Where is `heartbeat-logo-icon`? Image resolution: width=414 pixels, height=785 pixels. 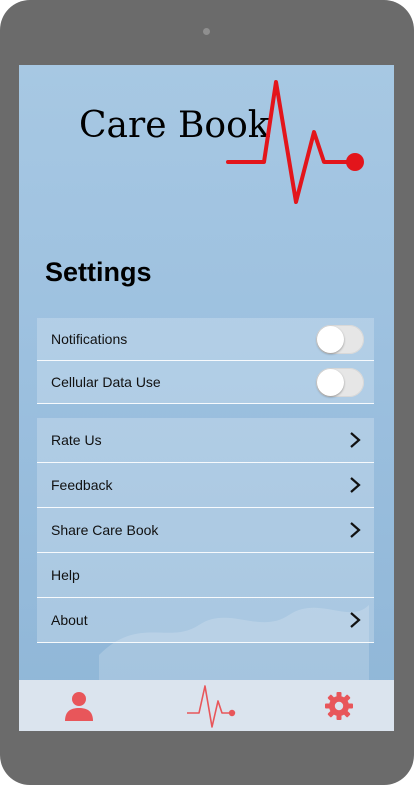
heartbeat-logo-icon is located at coordinates (295, 142).